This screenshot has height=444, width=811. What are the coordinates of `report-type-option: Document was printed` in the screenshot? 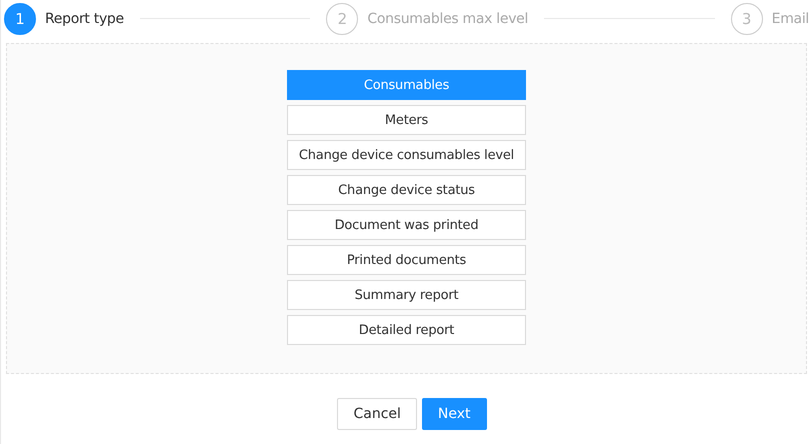 It's located at (406, 225).